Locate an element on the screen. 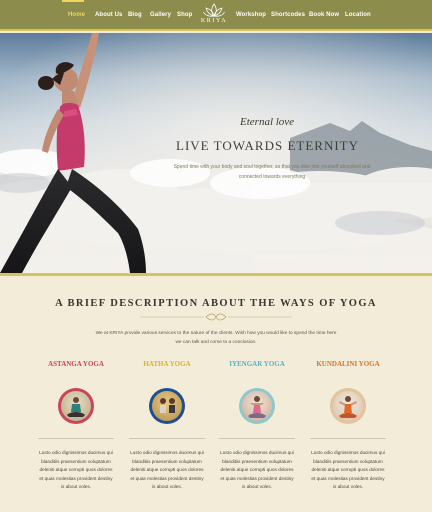 This screenshot has width=432, height=512. logo-text: KRIYA is located at coordinates (214, 21).